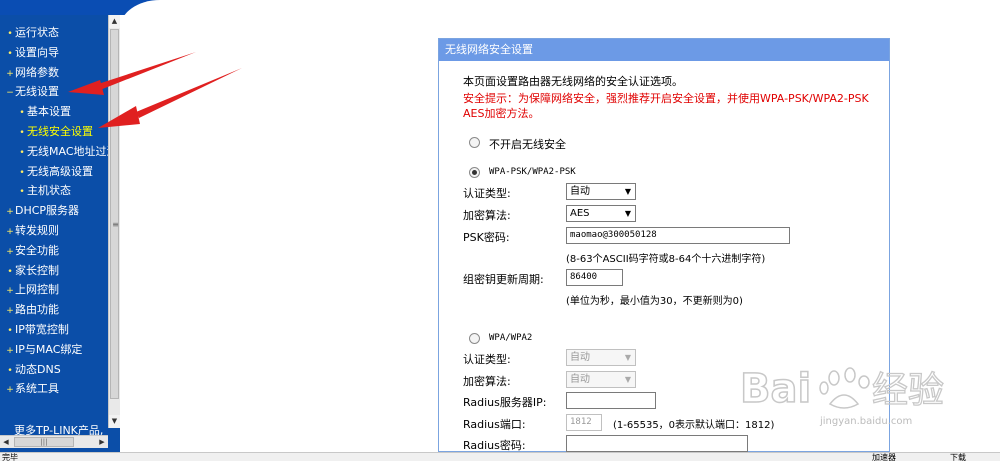  I want to click on sidebar-item-forwarding: +转发规则, so click(54, 231).